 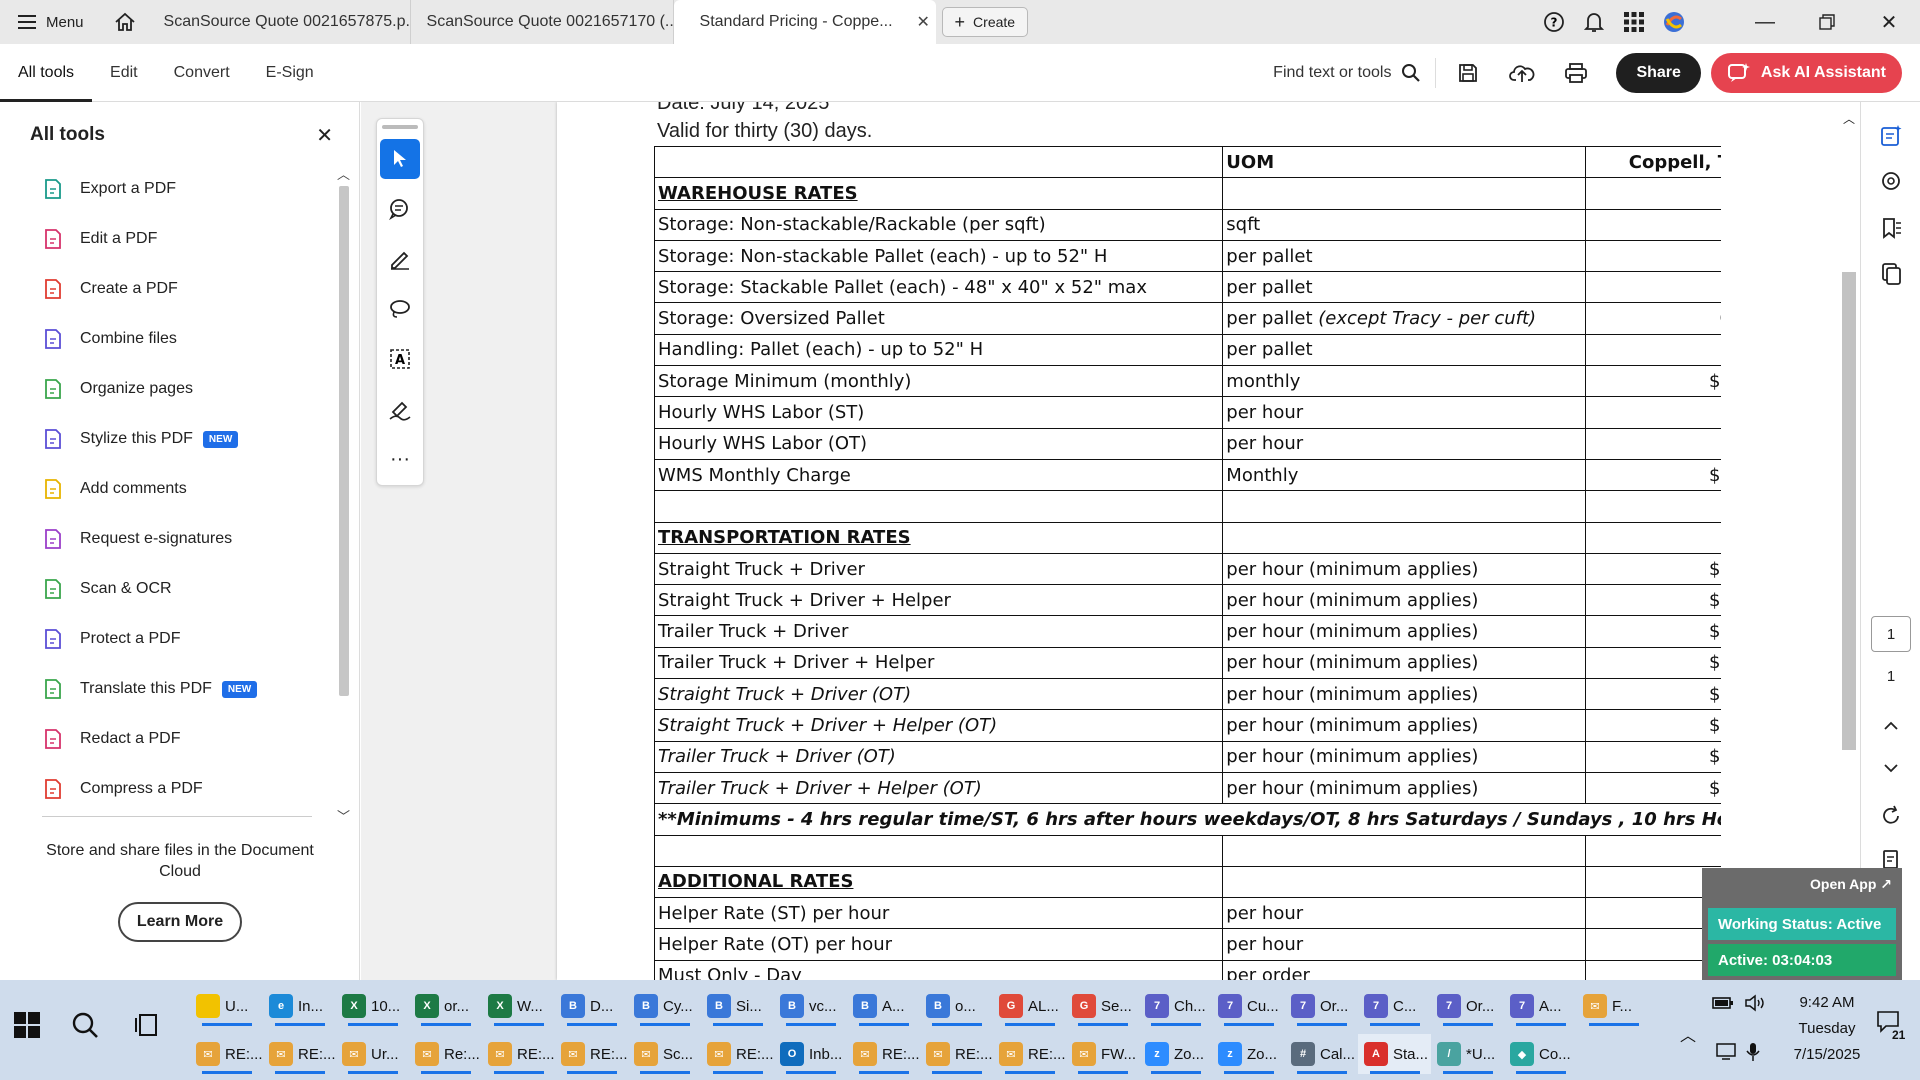 What do you see at coordinates (1827, 1028) in the screenshot?
I see `clock-day: Tuesday` at bounding box center [1827, 1028].